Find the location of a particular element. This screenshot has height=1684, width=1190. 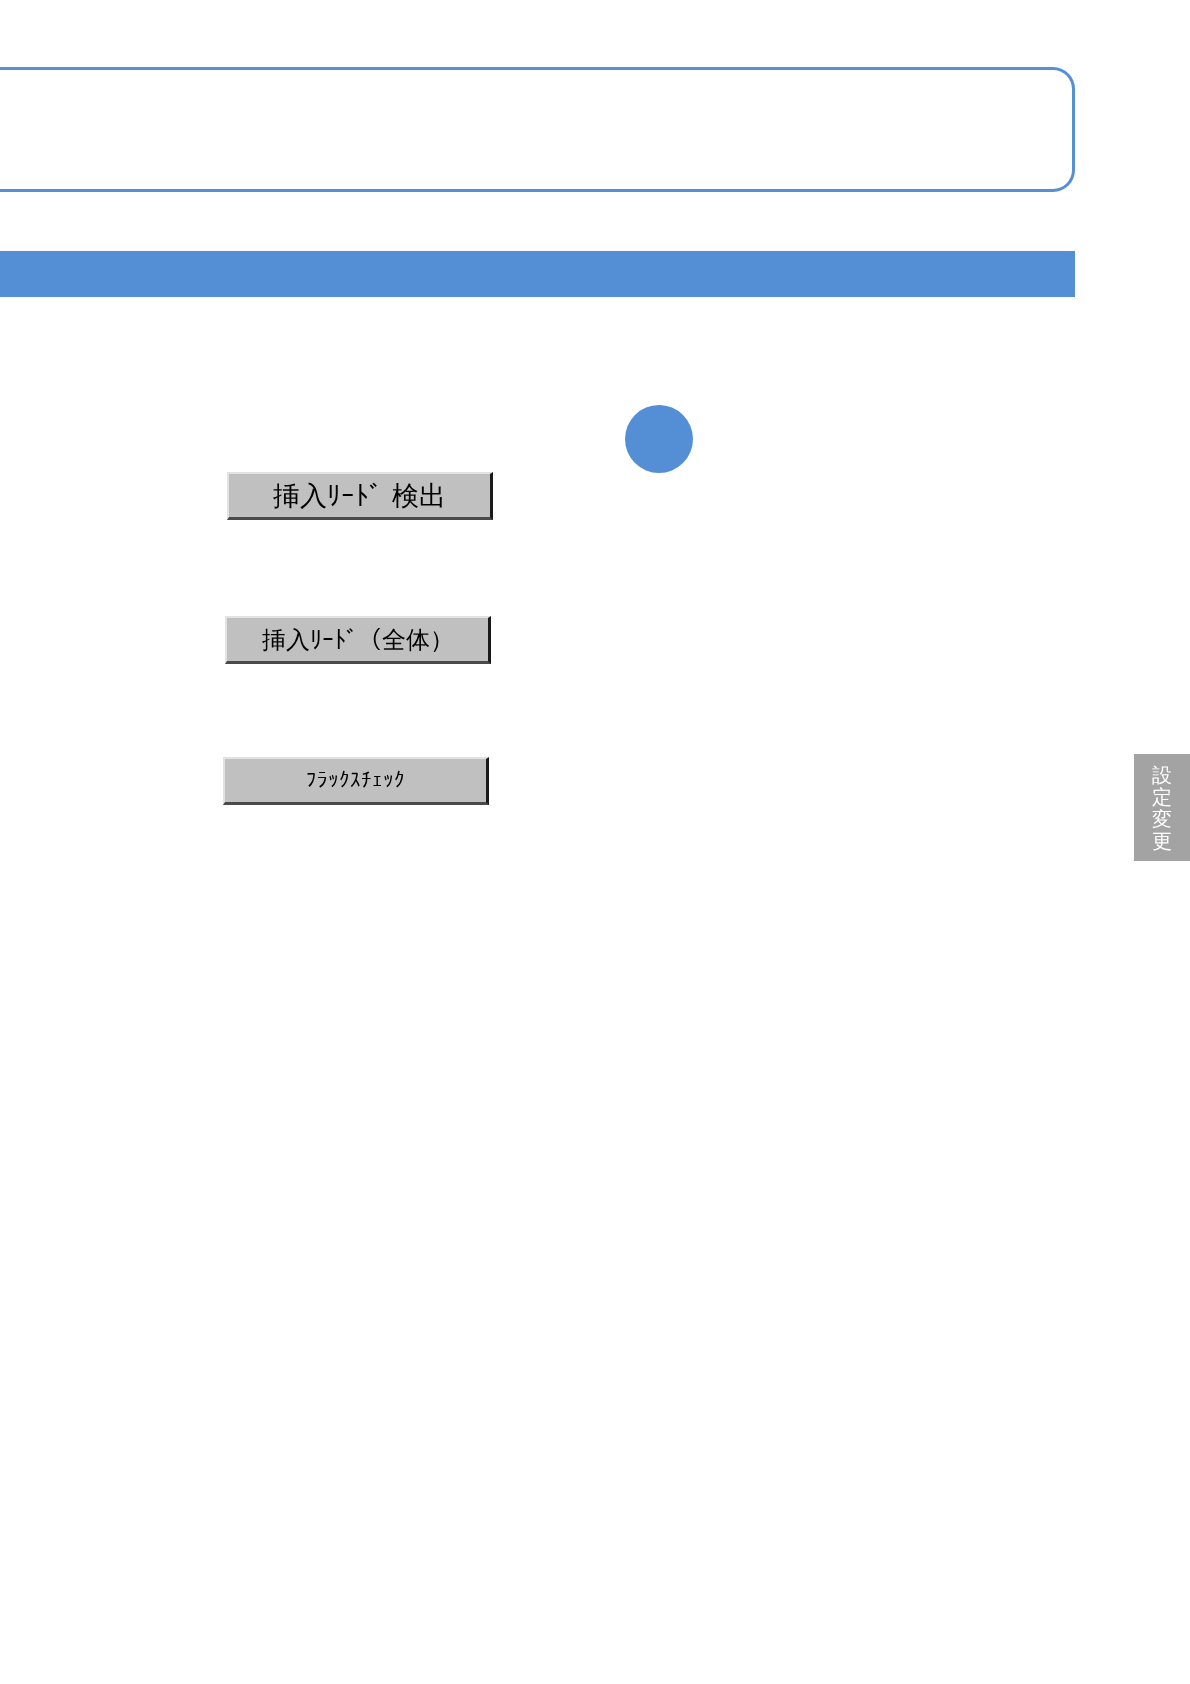

toolbar-button: 挿入ﾘｰﾄﾞ 検出 is located at coordinates (360, 496).